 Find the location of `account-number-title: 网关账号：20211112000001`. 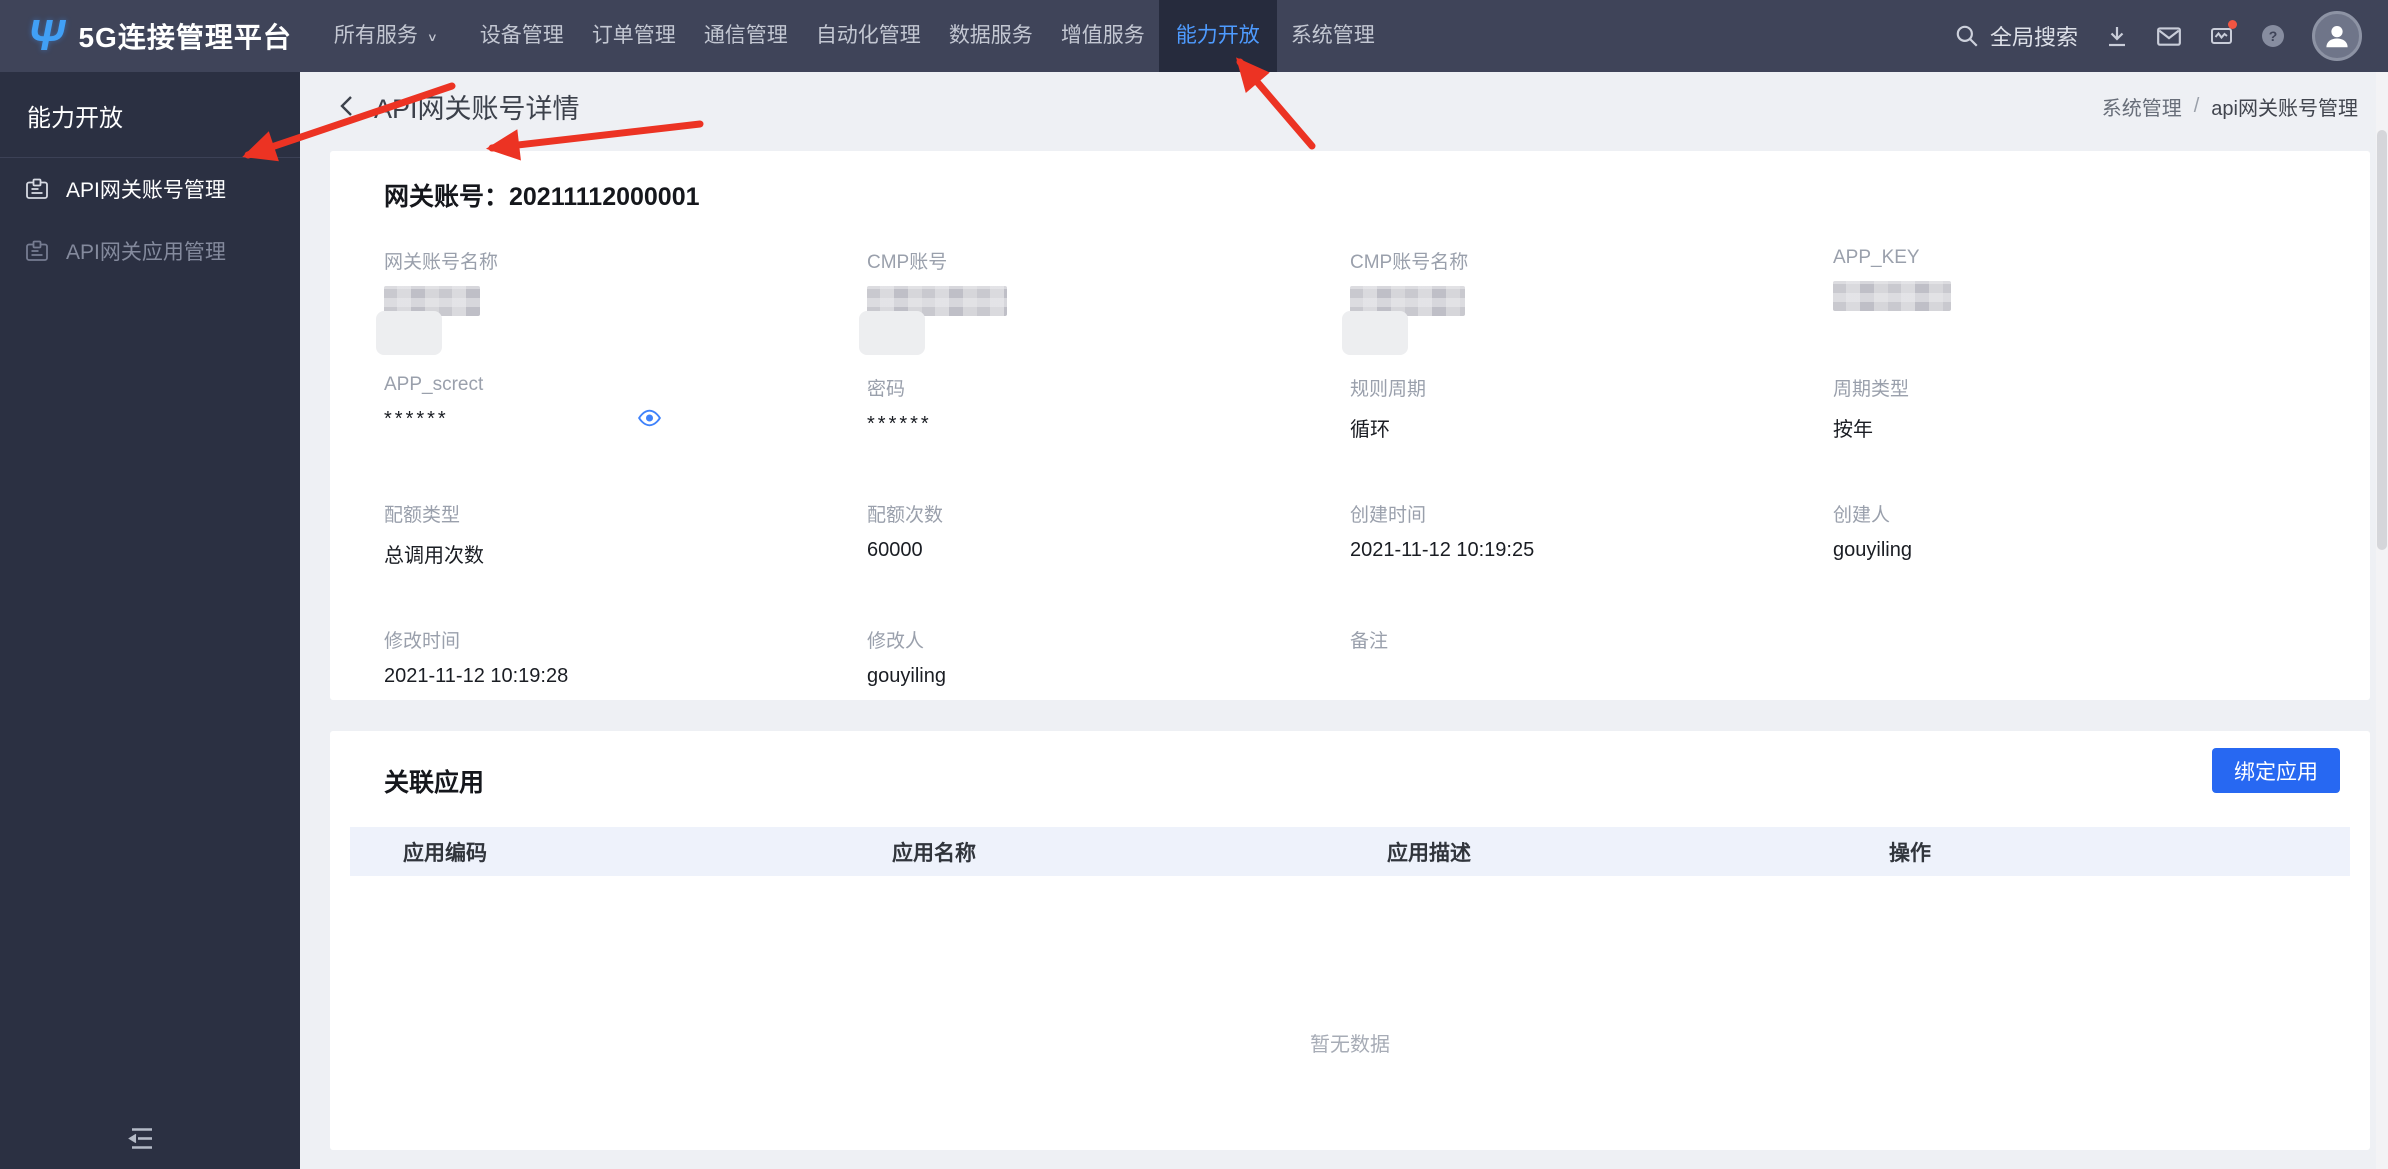

account-number-title: 网关账号：20211112000001 is located at coordinates (542, 197).